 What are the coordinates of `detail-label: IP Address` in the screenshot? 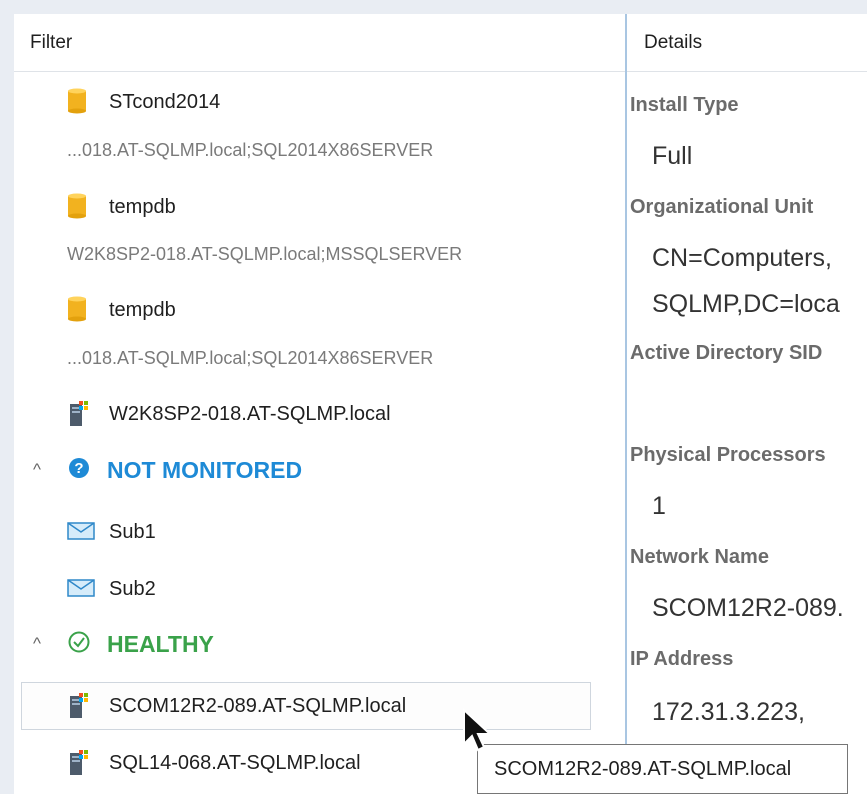 It's located at (682, 659).